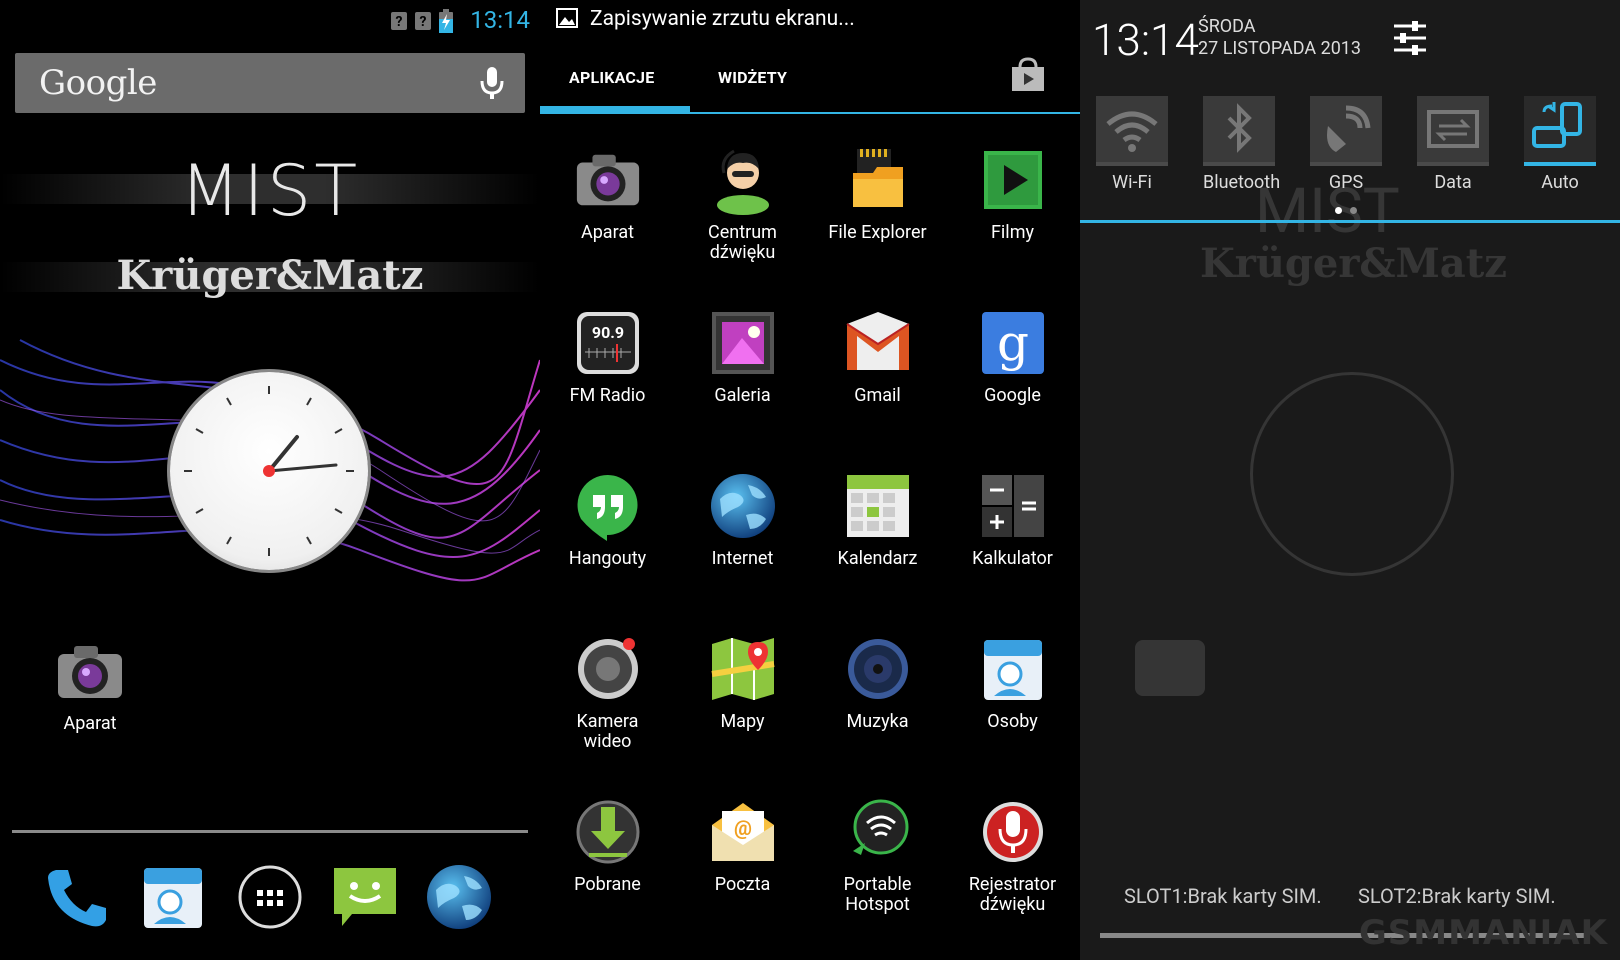 The height and width of the screenshot is (960, 1620). I want to click on file-explorer-icon, so click(878, 180).